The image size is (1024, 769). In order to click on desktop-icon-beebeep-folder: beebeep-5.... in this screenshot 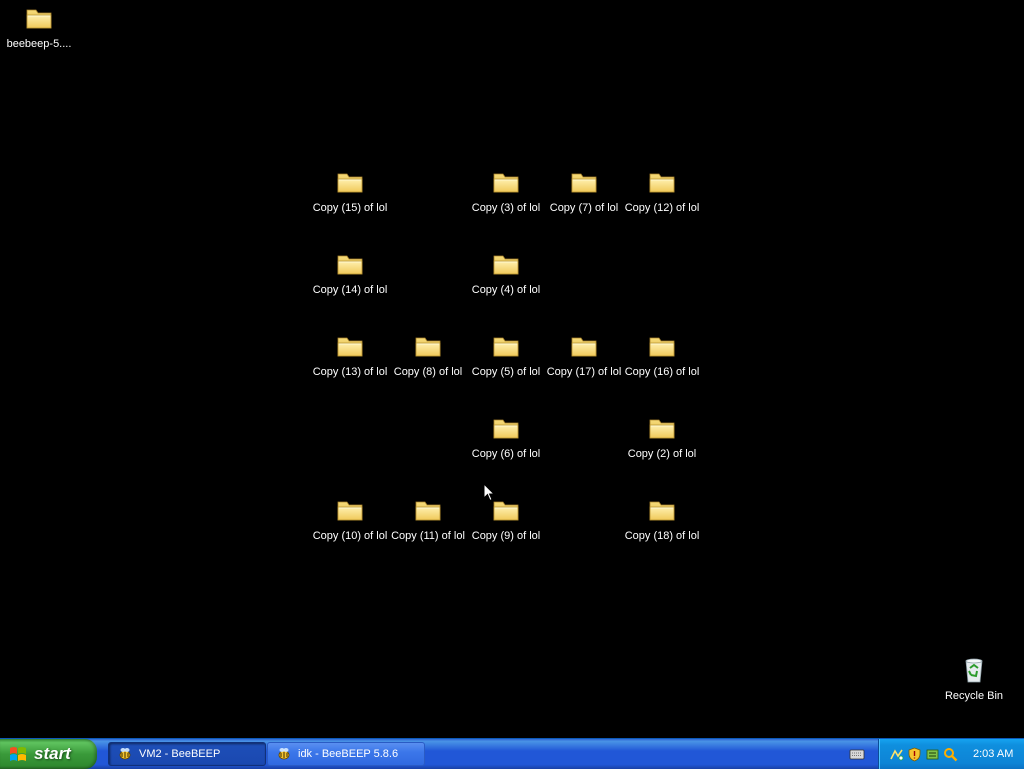, I will do `click(39, 34)`.